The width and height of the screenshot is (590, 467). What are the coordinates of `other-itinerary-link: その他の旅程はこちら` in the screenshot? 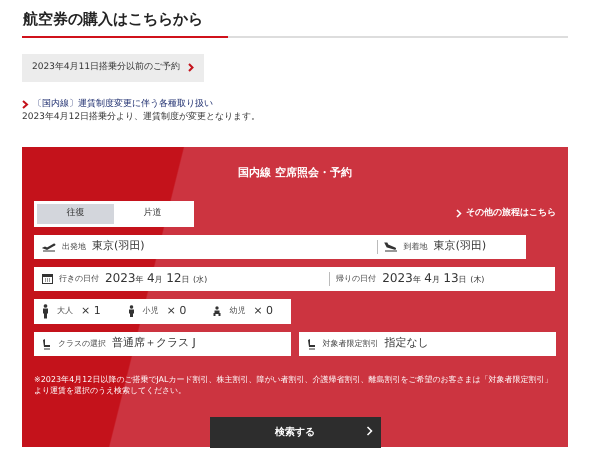 It's located at (511, 213).